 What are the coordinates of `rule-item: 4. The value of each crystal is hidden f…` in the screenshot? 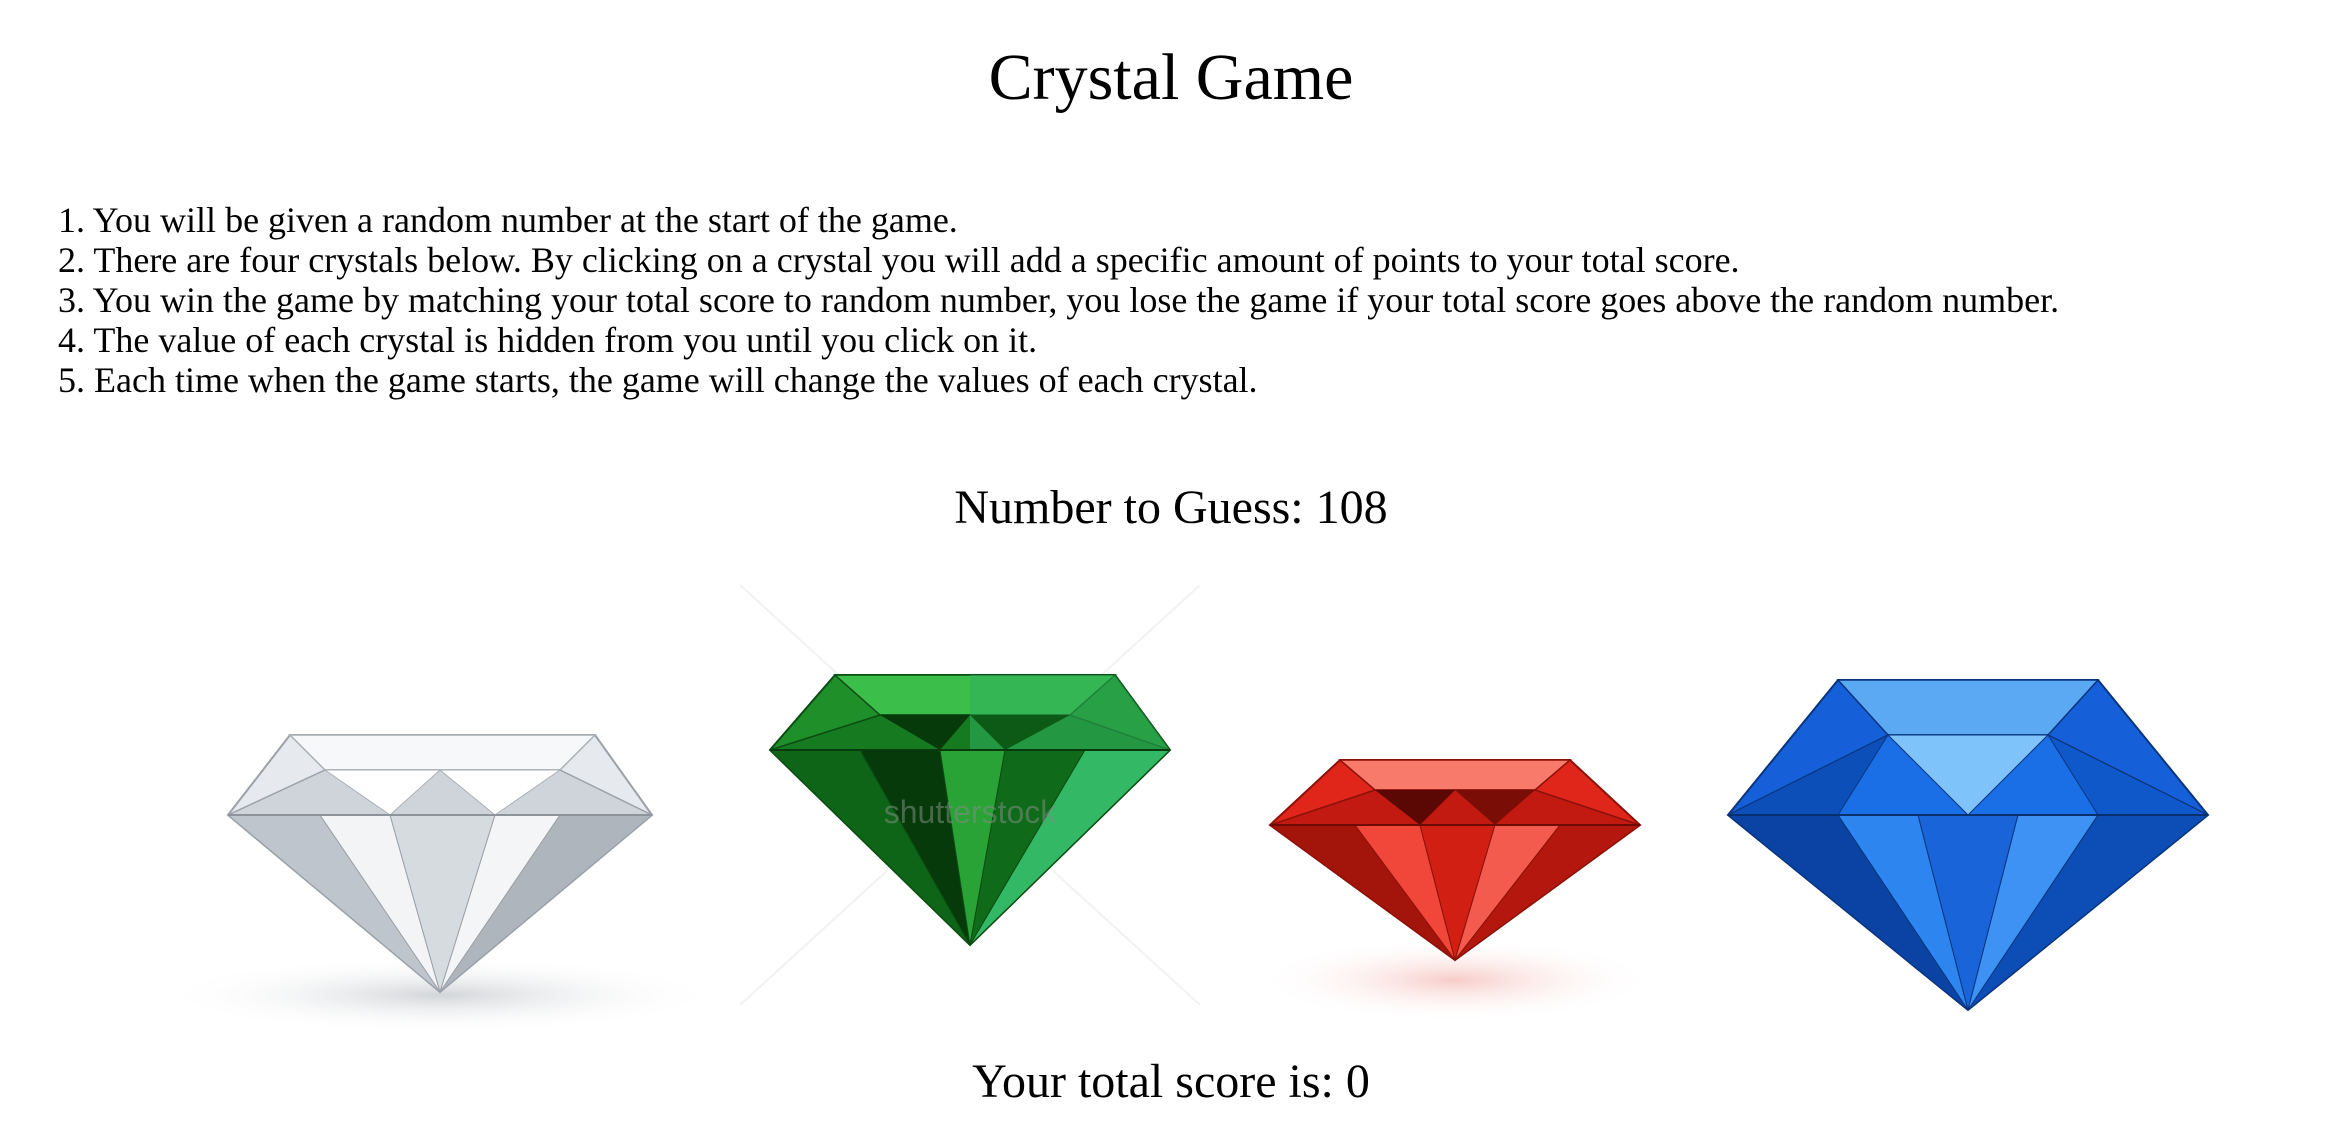 It's located at (548, 340).